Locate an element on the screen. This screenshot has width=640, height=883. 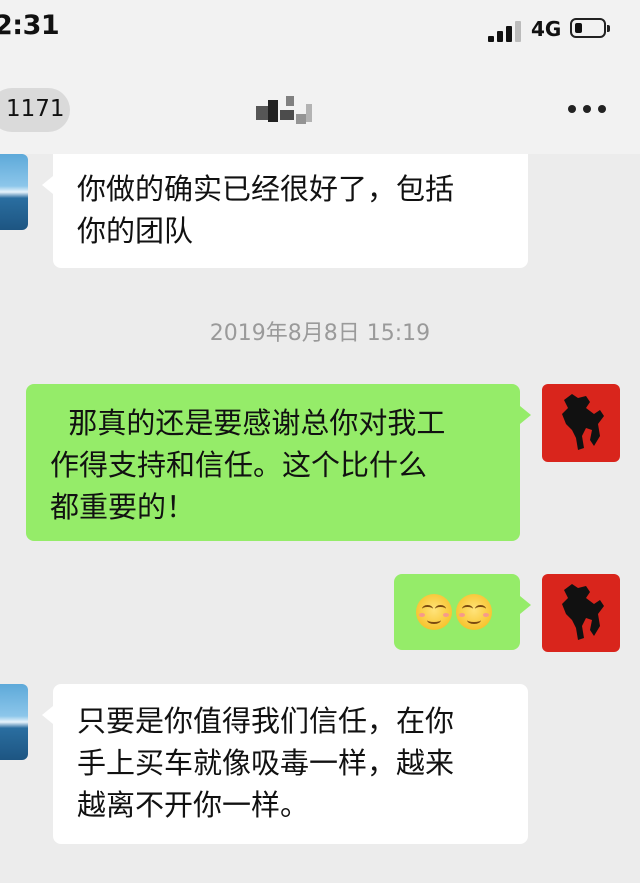
message-bubble-outgoing is located at coordinates (462, 612).